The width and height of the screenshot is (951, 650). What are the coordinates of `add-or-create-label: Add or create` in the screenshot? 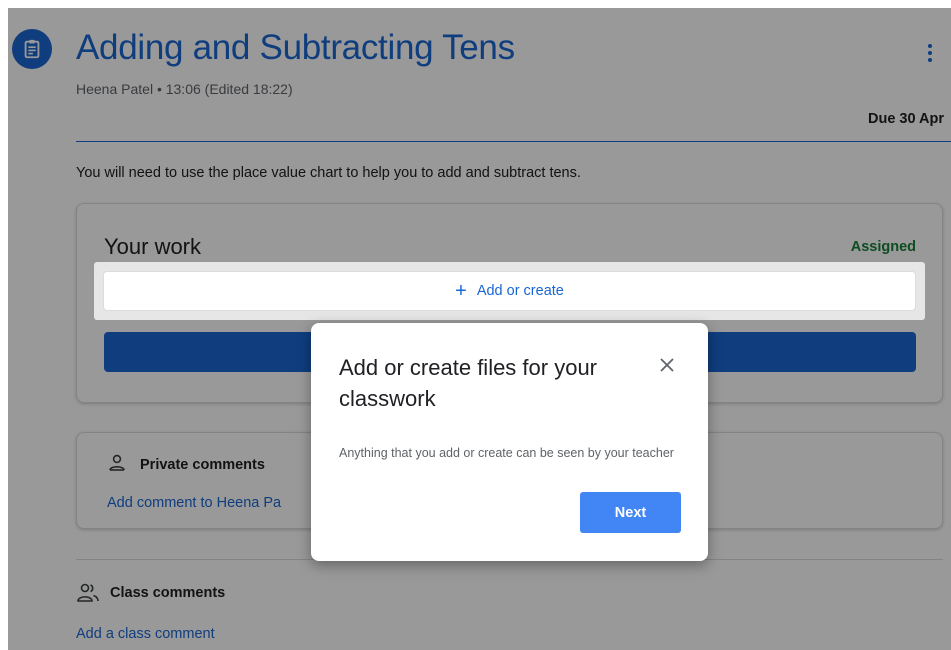 It's located at (520, 291).